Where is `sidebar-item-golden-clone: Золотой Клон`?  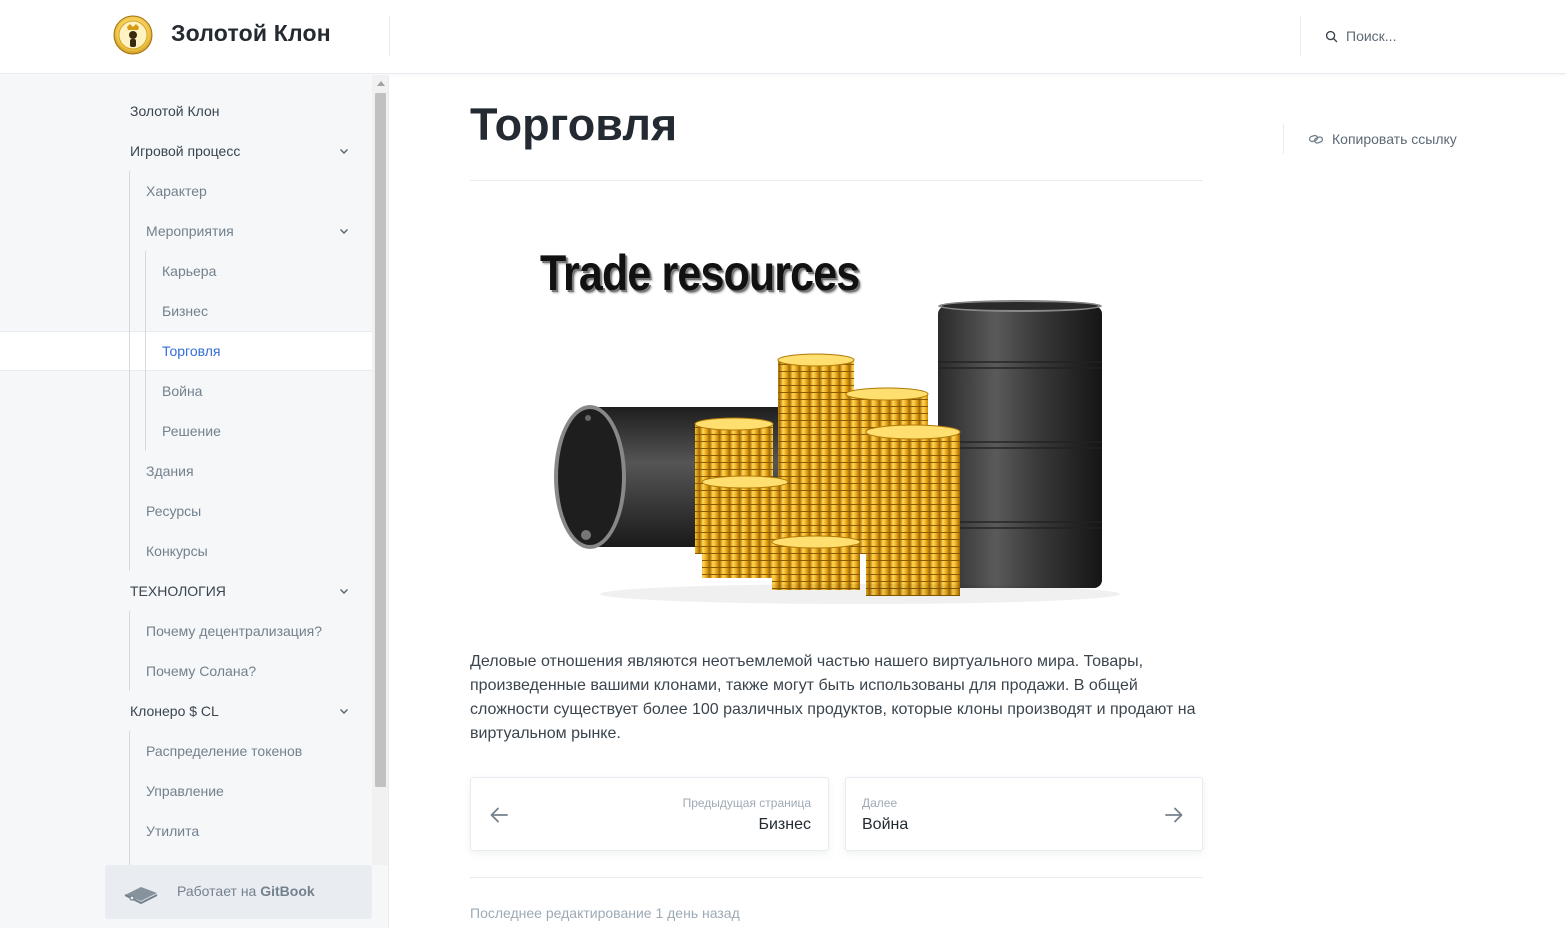
sidebar-item-golden-clone: Золотой Клон is located at coordinates (186, 111).